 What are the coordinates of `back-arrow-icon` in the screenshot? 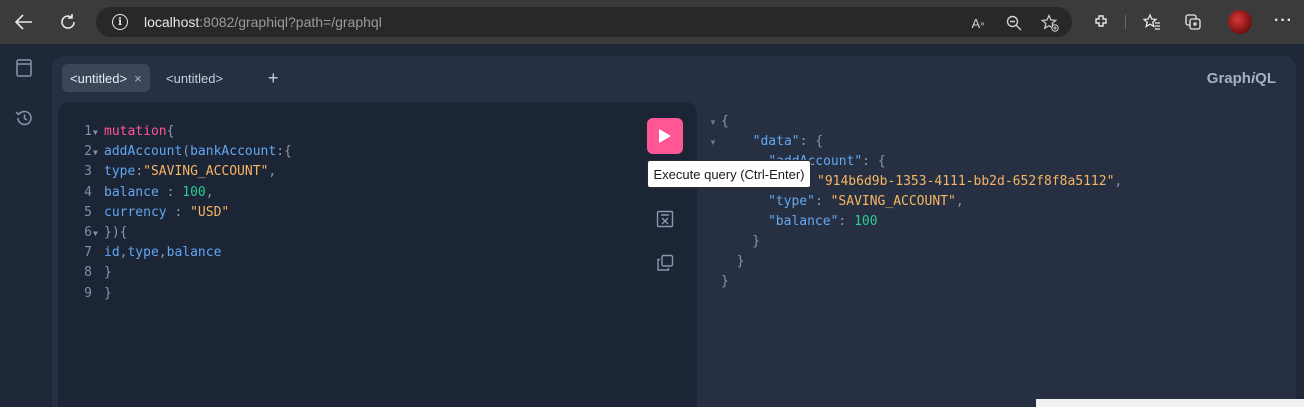 It's located at (24, 22).